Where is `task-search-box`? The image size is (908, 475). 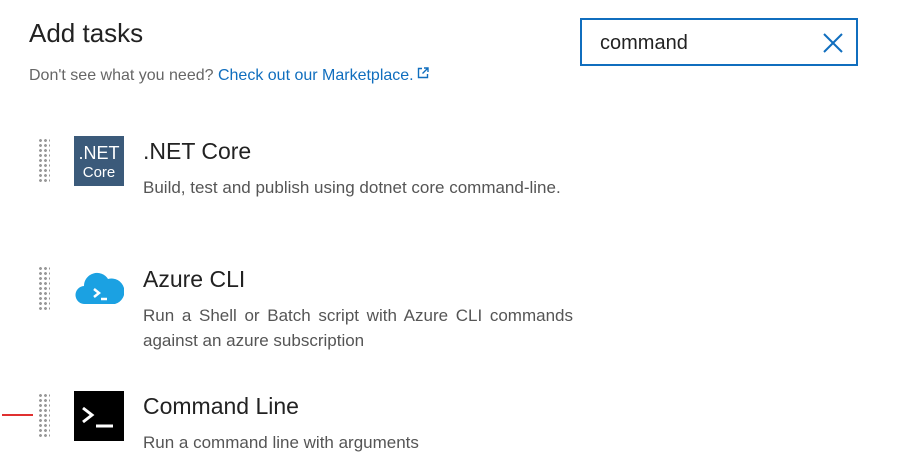
task-search-box is located at coordinates (719, 42).